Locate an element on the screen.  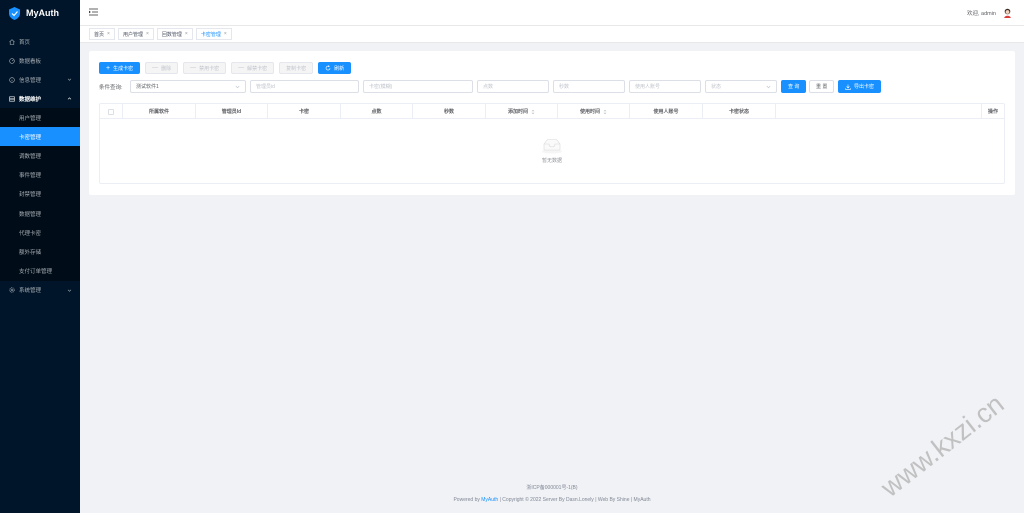
column-header-use-time: 使用时间 is located at coordinates (594, 111).